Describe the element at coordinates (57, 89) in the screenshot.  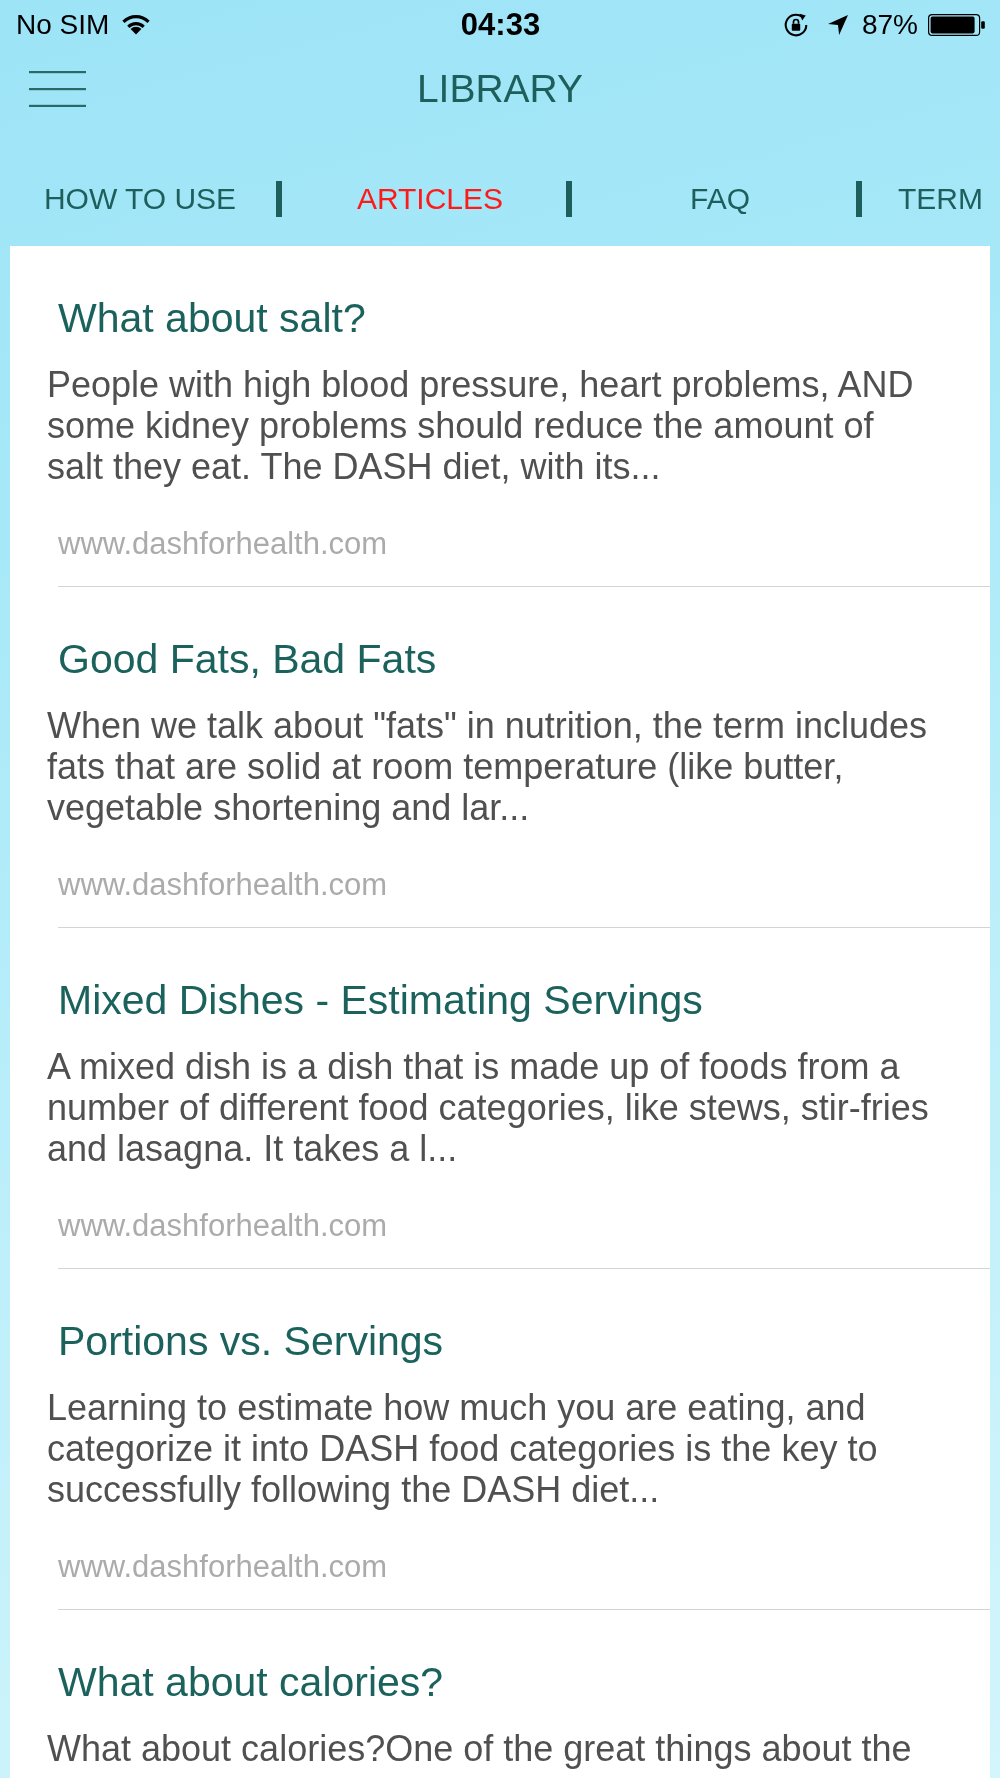
I see `menu-icon` at that location.